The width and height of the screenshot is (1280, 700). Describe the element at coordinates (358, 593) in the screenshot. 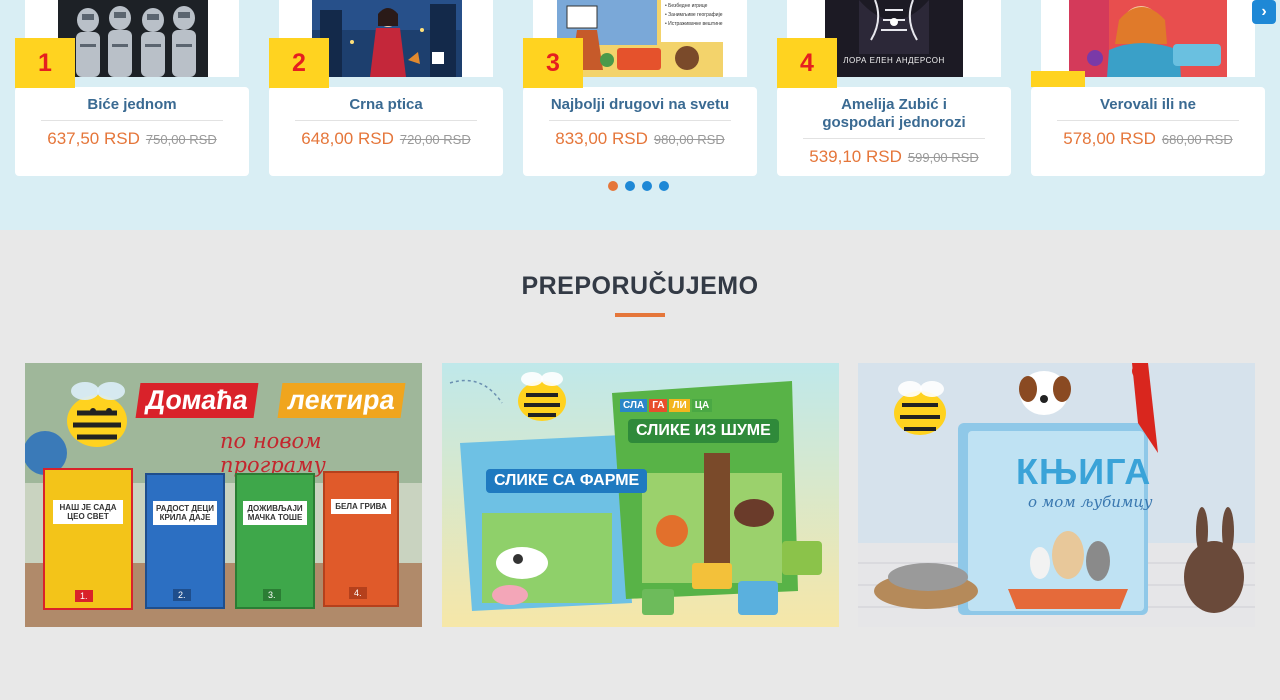

I see `grade-label: 4.` at that location.